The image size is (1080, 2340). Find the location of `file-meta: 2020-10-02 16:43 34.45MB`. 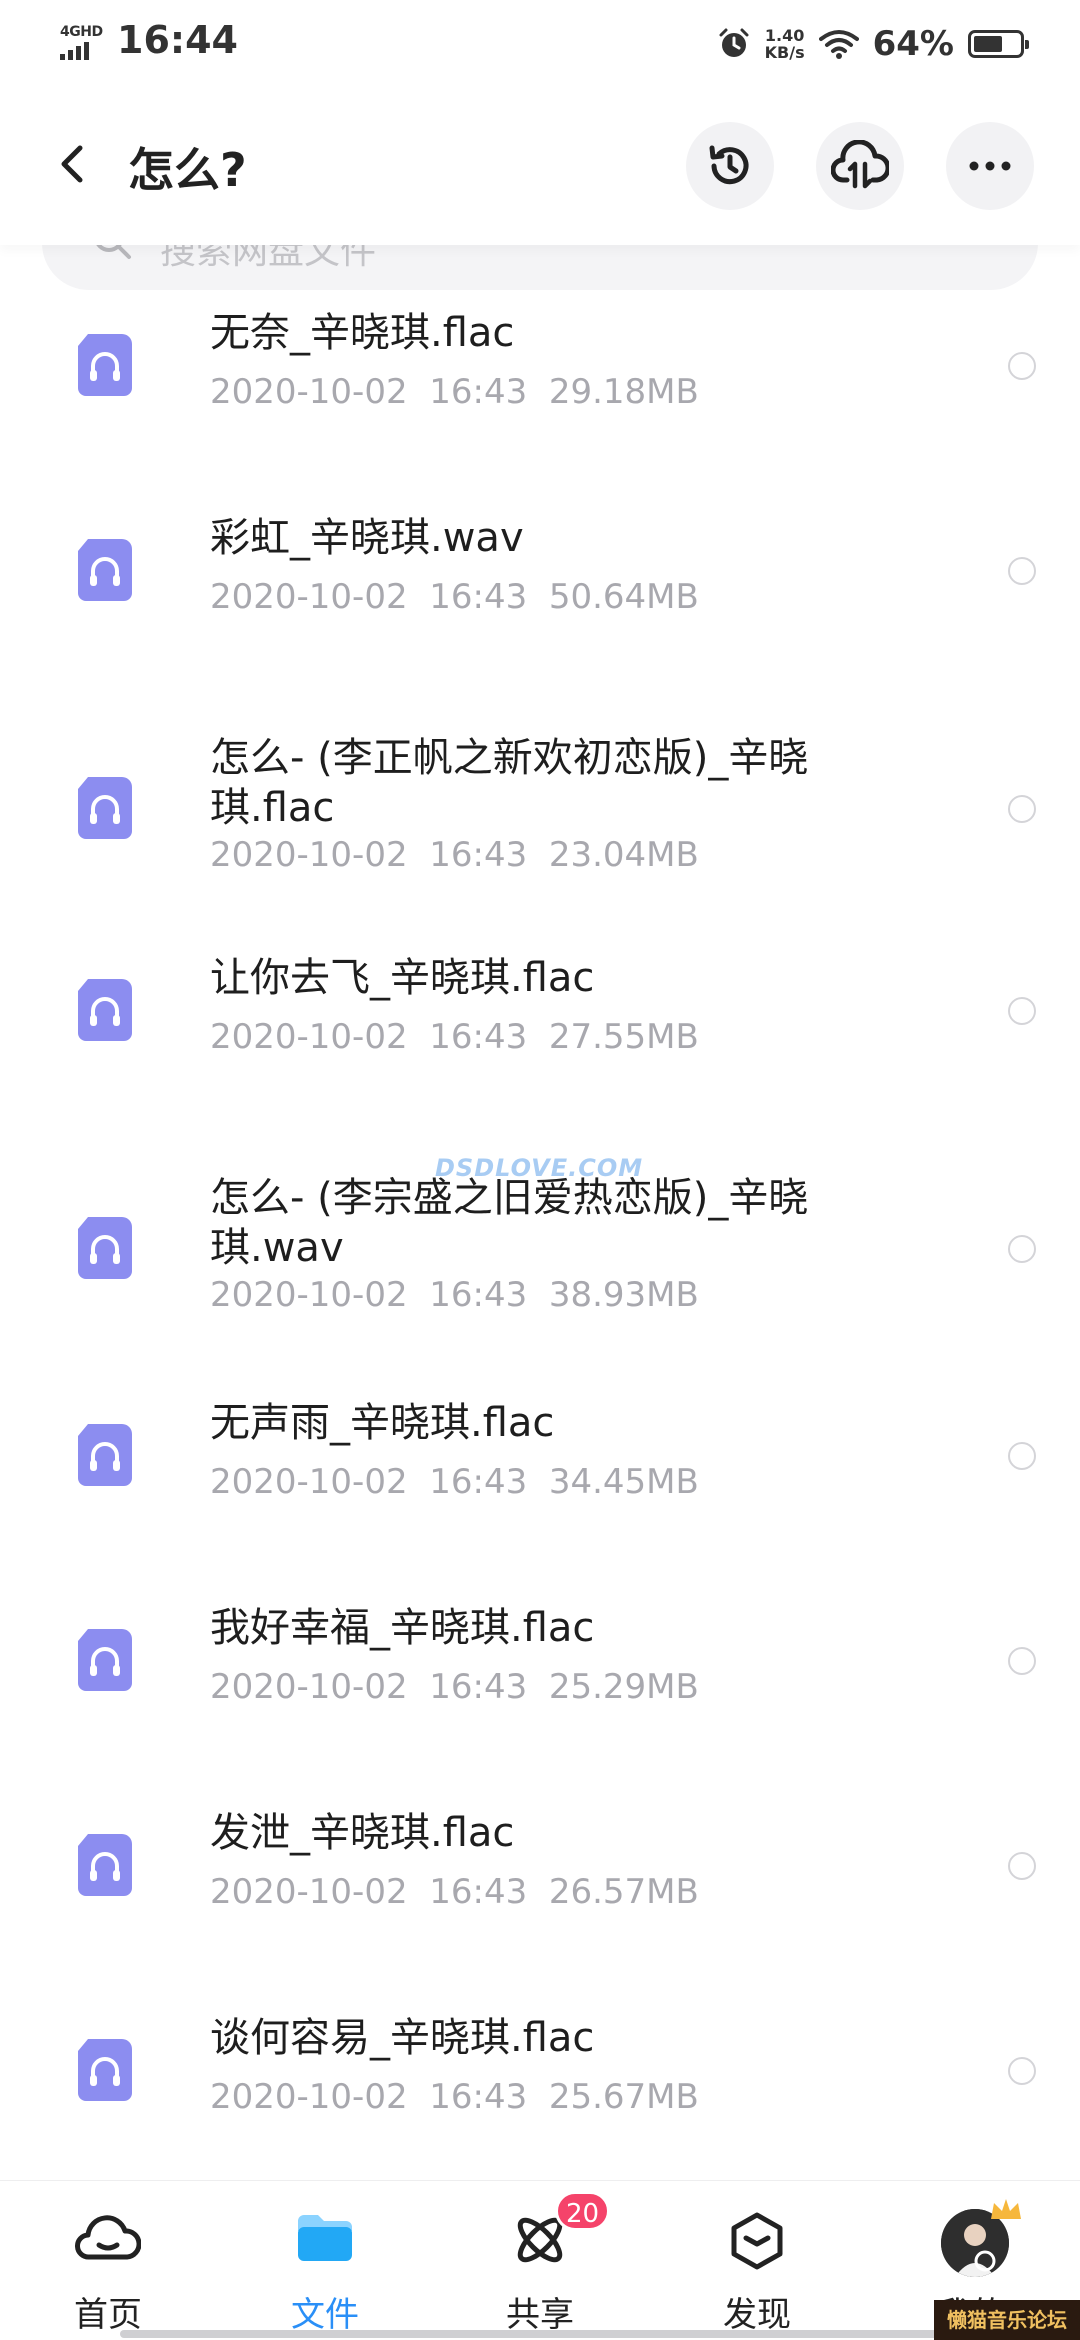

file-meta: 2020-10-02 16:43 34.45MB is located at coordinates (454, 1482).